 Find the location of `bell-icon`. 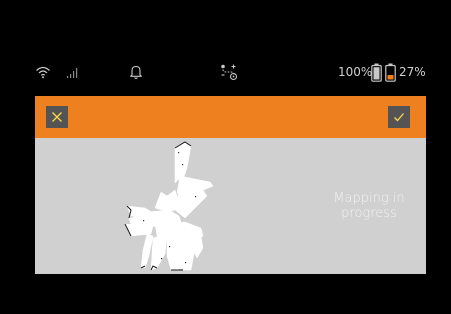

bell-icon is located at coordinates (136, 72).